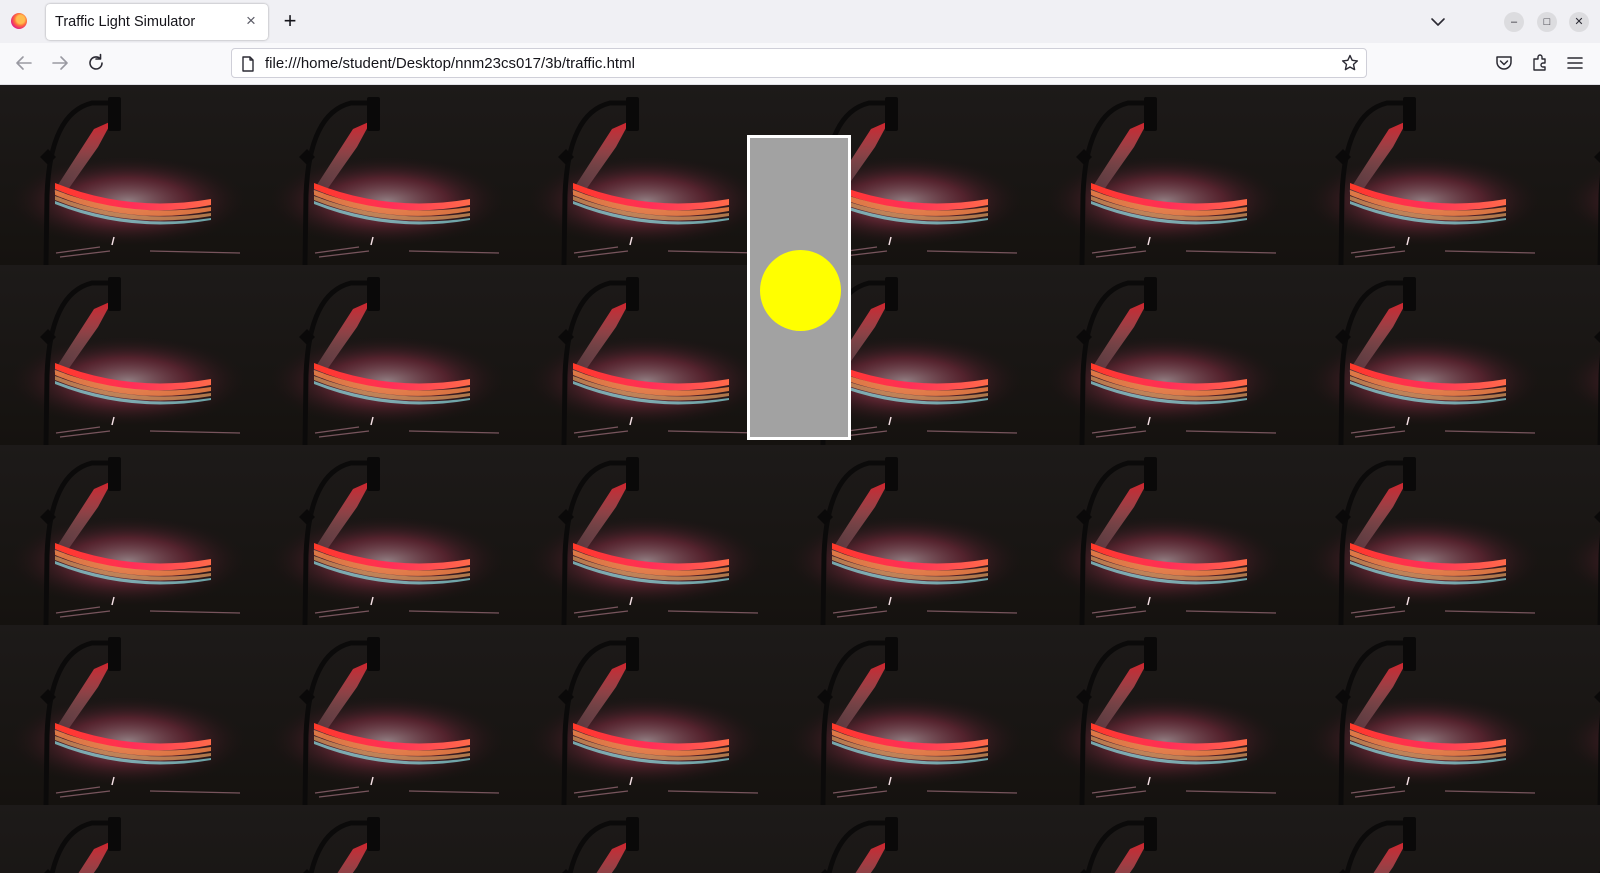 The image size is (1600, 873). What do you see at coordinates (1514, 22) in the screenshot?
I see `minimize-button: –` at bounding box center [1514, 22].